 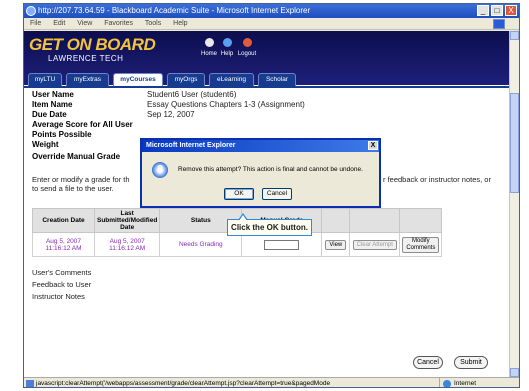 What do you see at coordinates (421, 244) in the screenshot?
I see `modify-comments-button: Modify Comments` at bounding box center [421, 244].